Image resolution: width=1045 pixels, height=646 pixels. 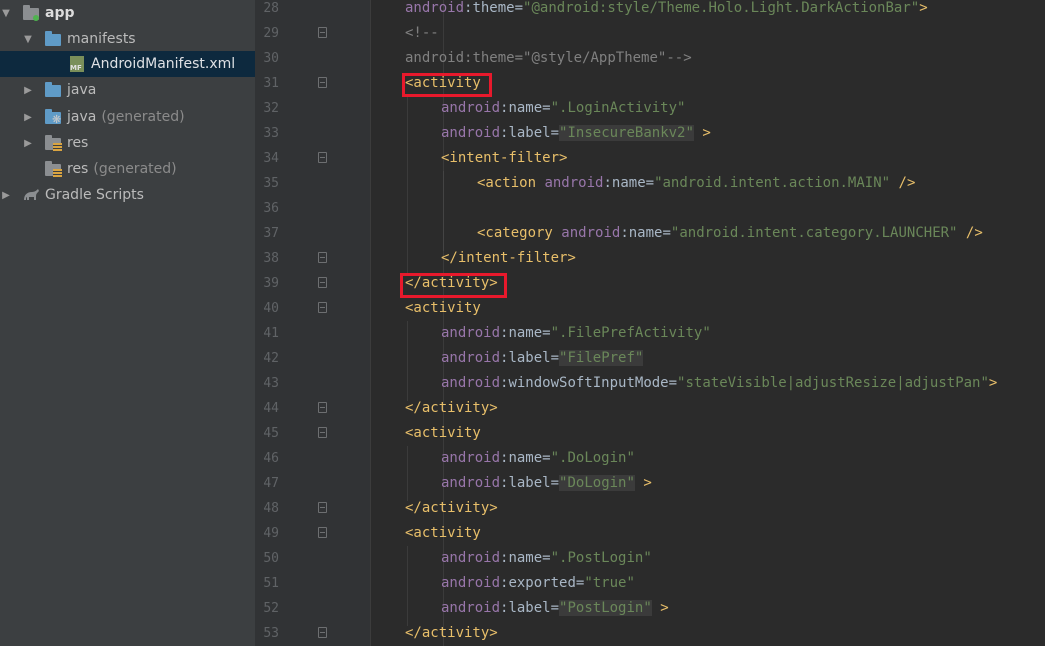 What do you see at coordinates (271, 158) in the screenshot?
I see `line-number: 34` at bounding box center [271, 158].